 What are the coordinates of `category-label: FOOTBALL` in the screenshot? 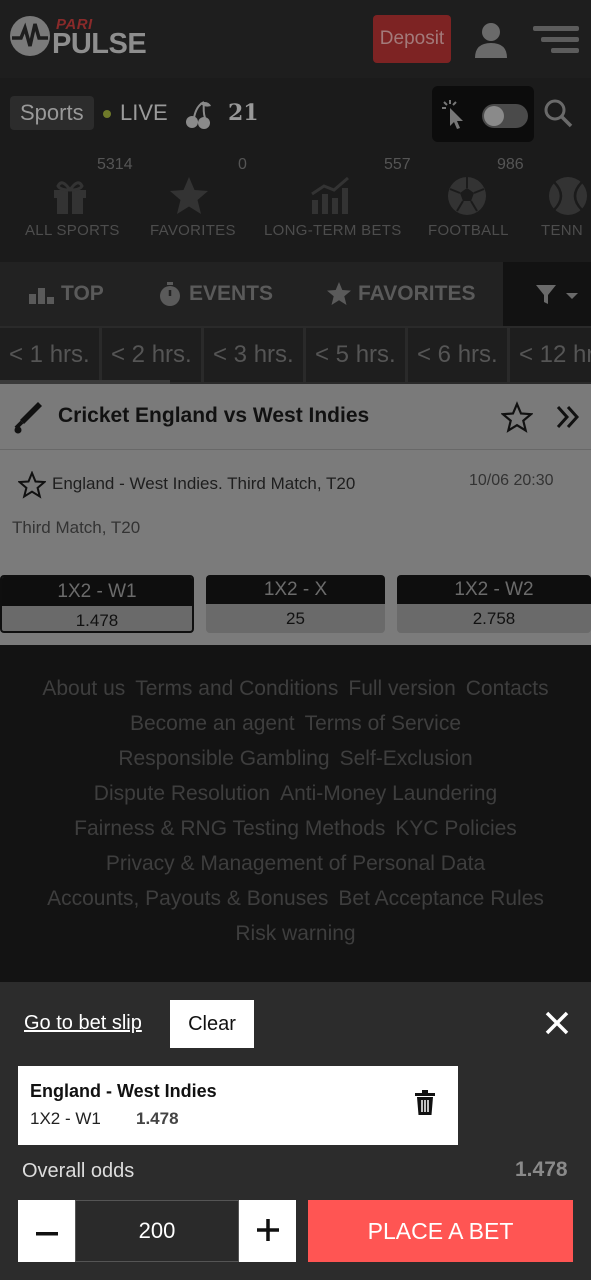 It's located at (468, 230).